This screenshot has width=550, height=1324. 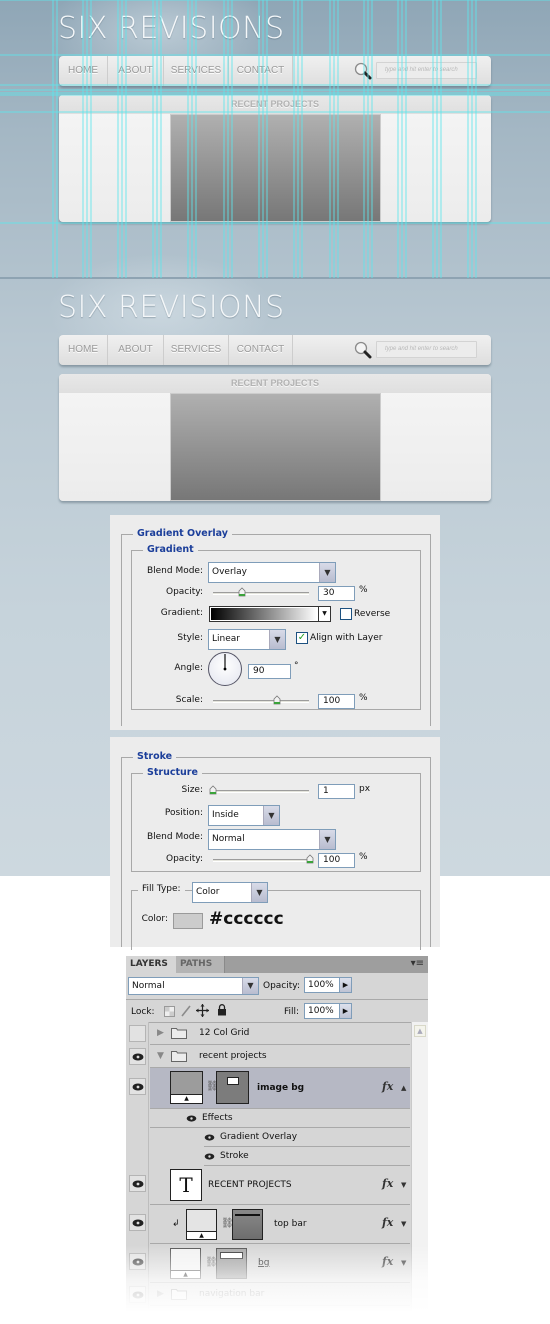 What do you see at coordinates (270, 614) in the screenshot?
I see `gradient-picker: ▼` at bounding box center [270, 614].